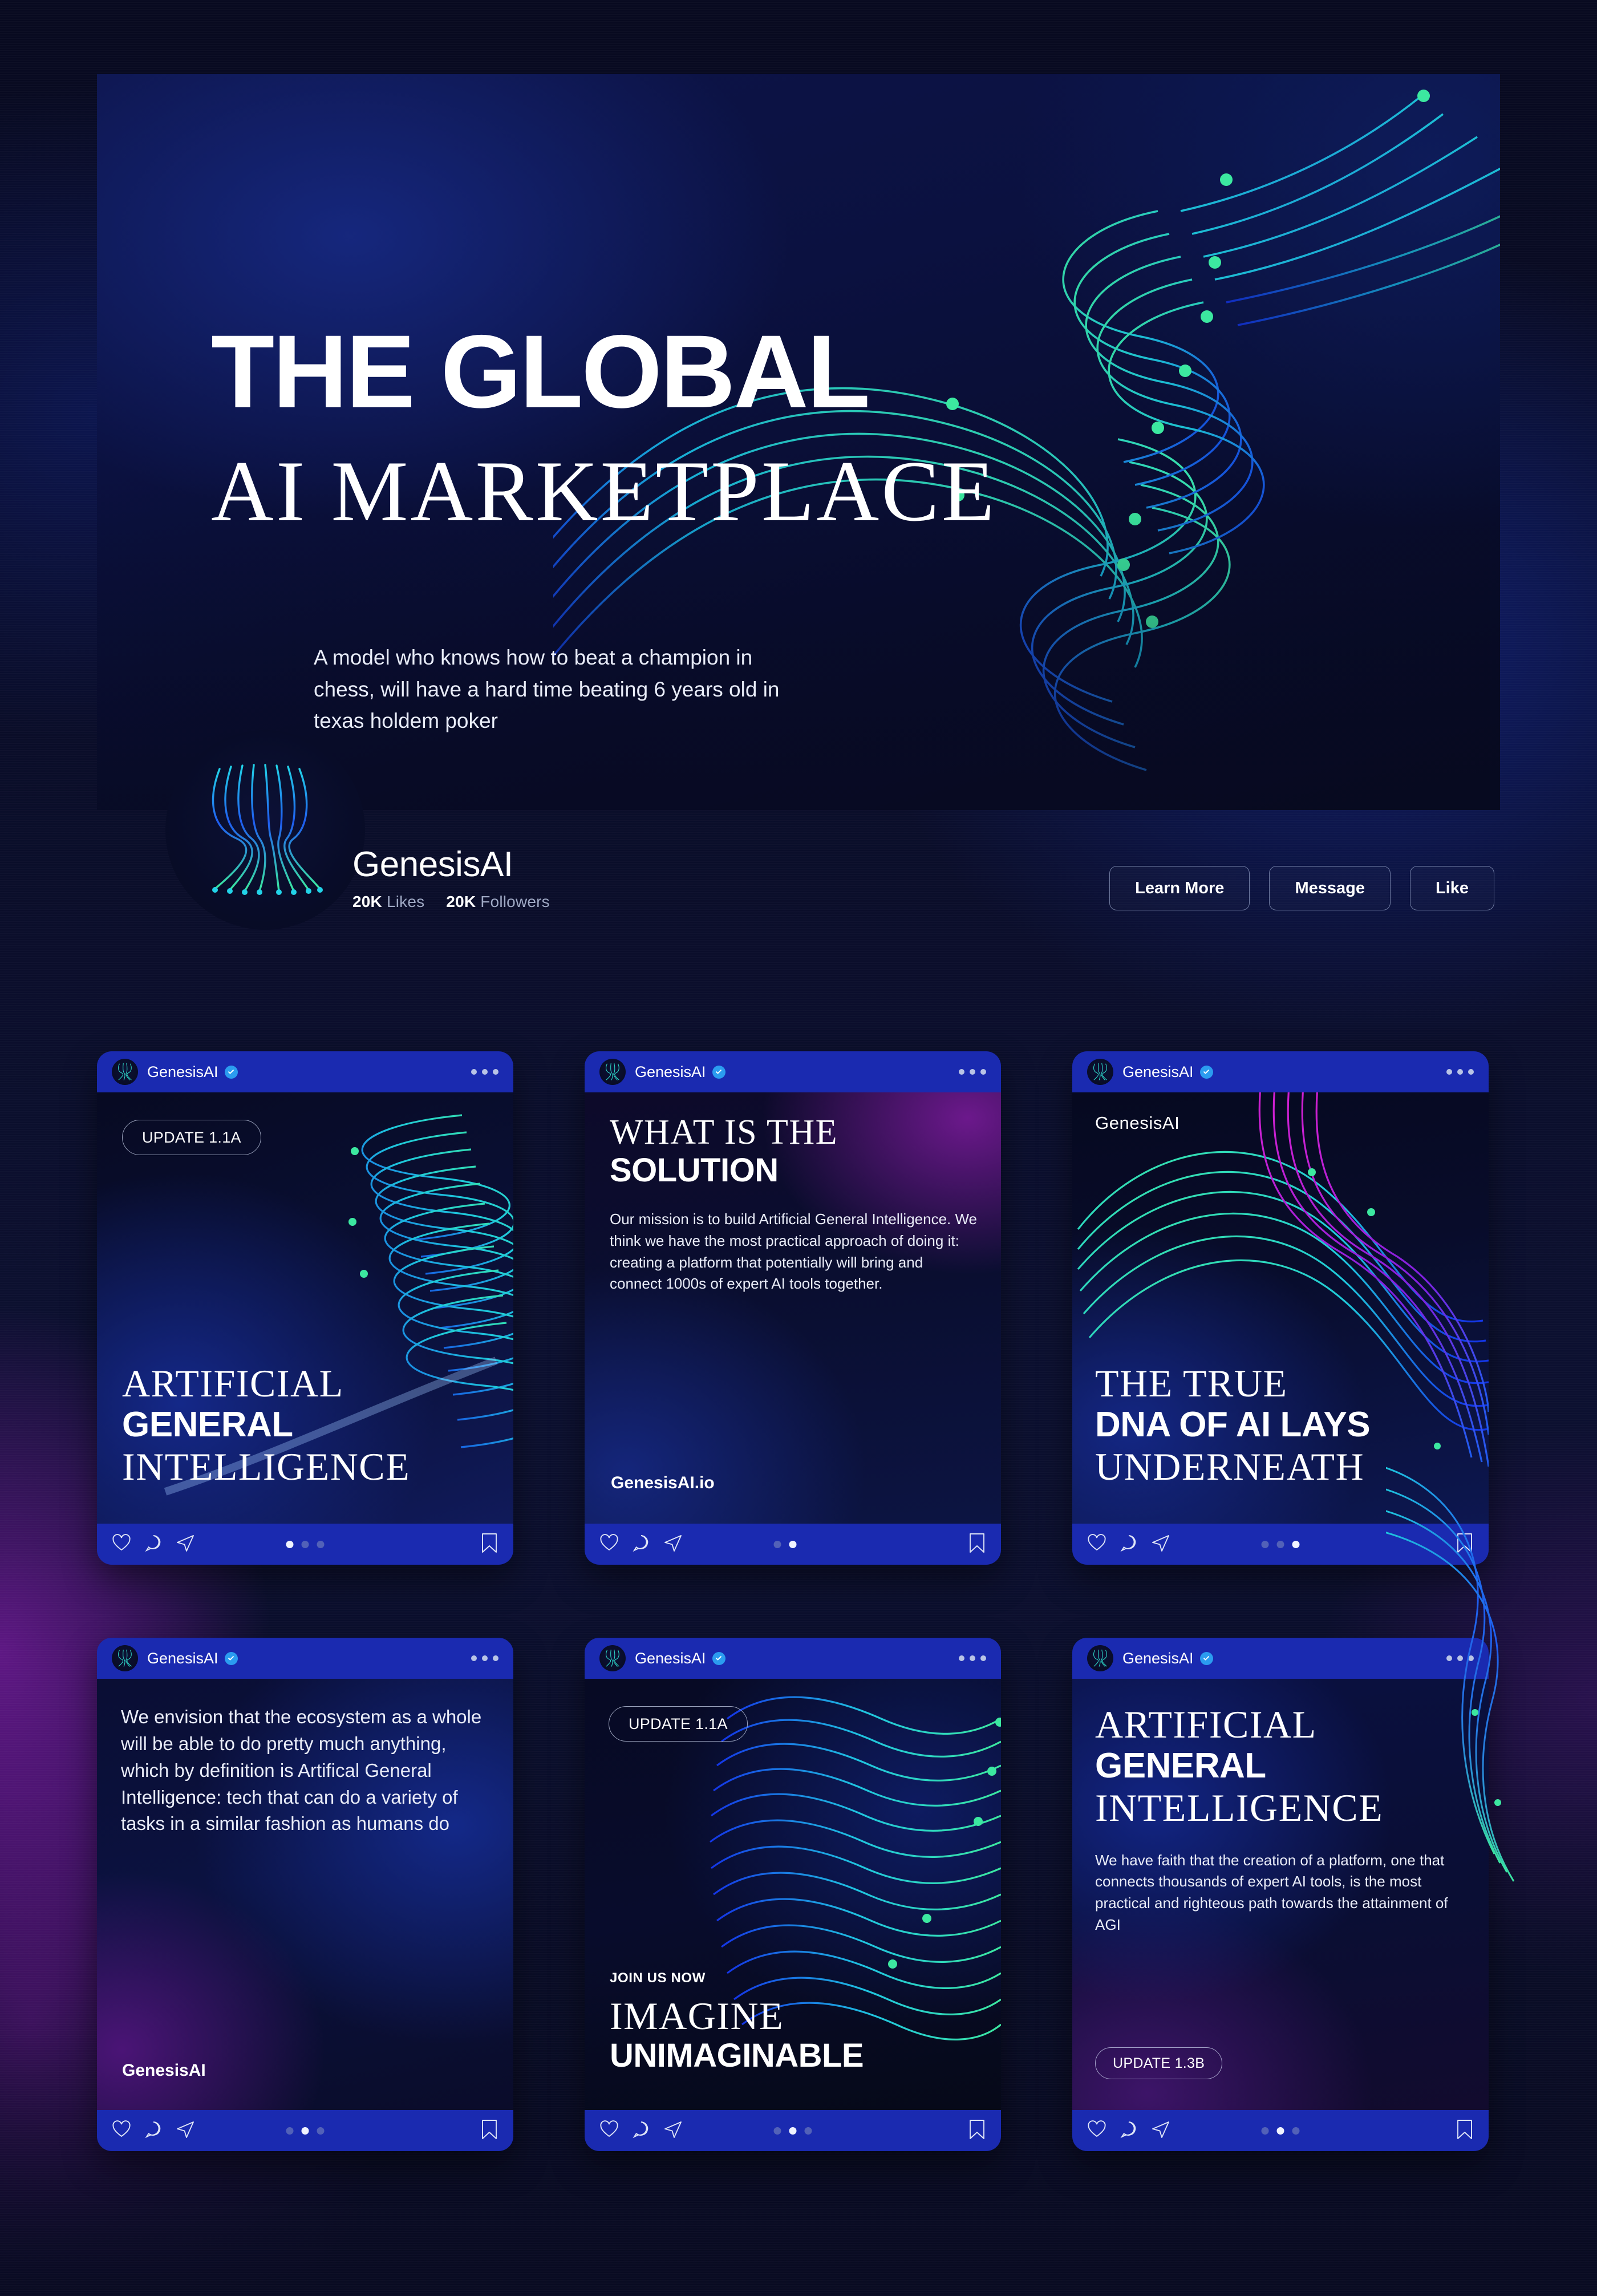 Image resolution: width=1597 pixels, height=2296 pixels. What do you see at coordinates (1330, 888) in the screenshot?
I see `message-button: Message` at bounding box center [1330, 888].